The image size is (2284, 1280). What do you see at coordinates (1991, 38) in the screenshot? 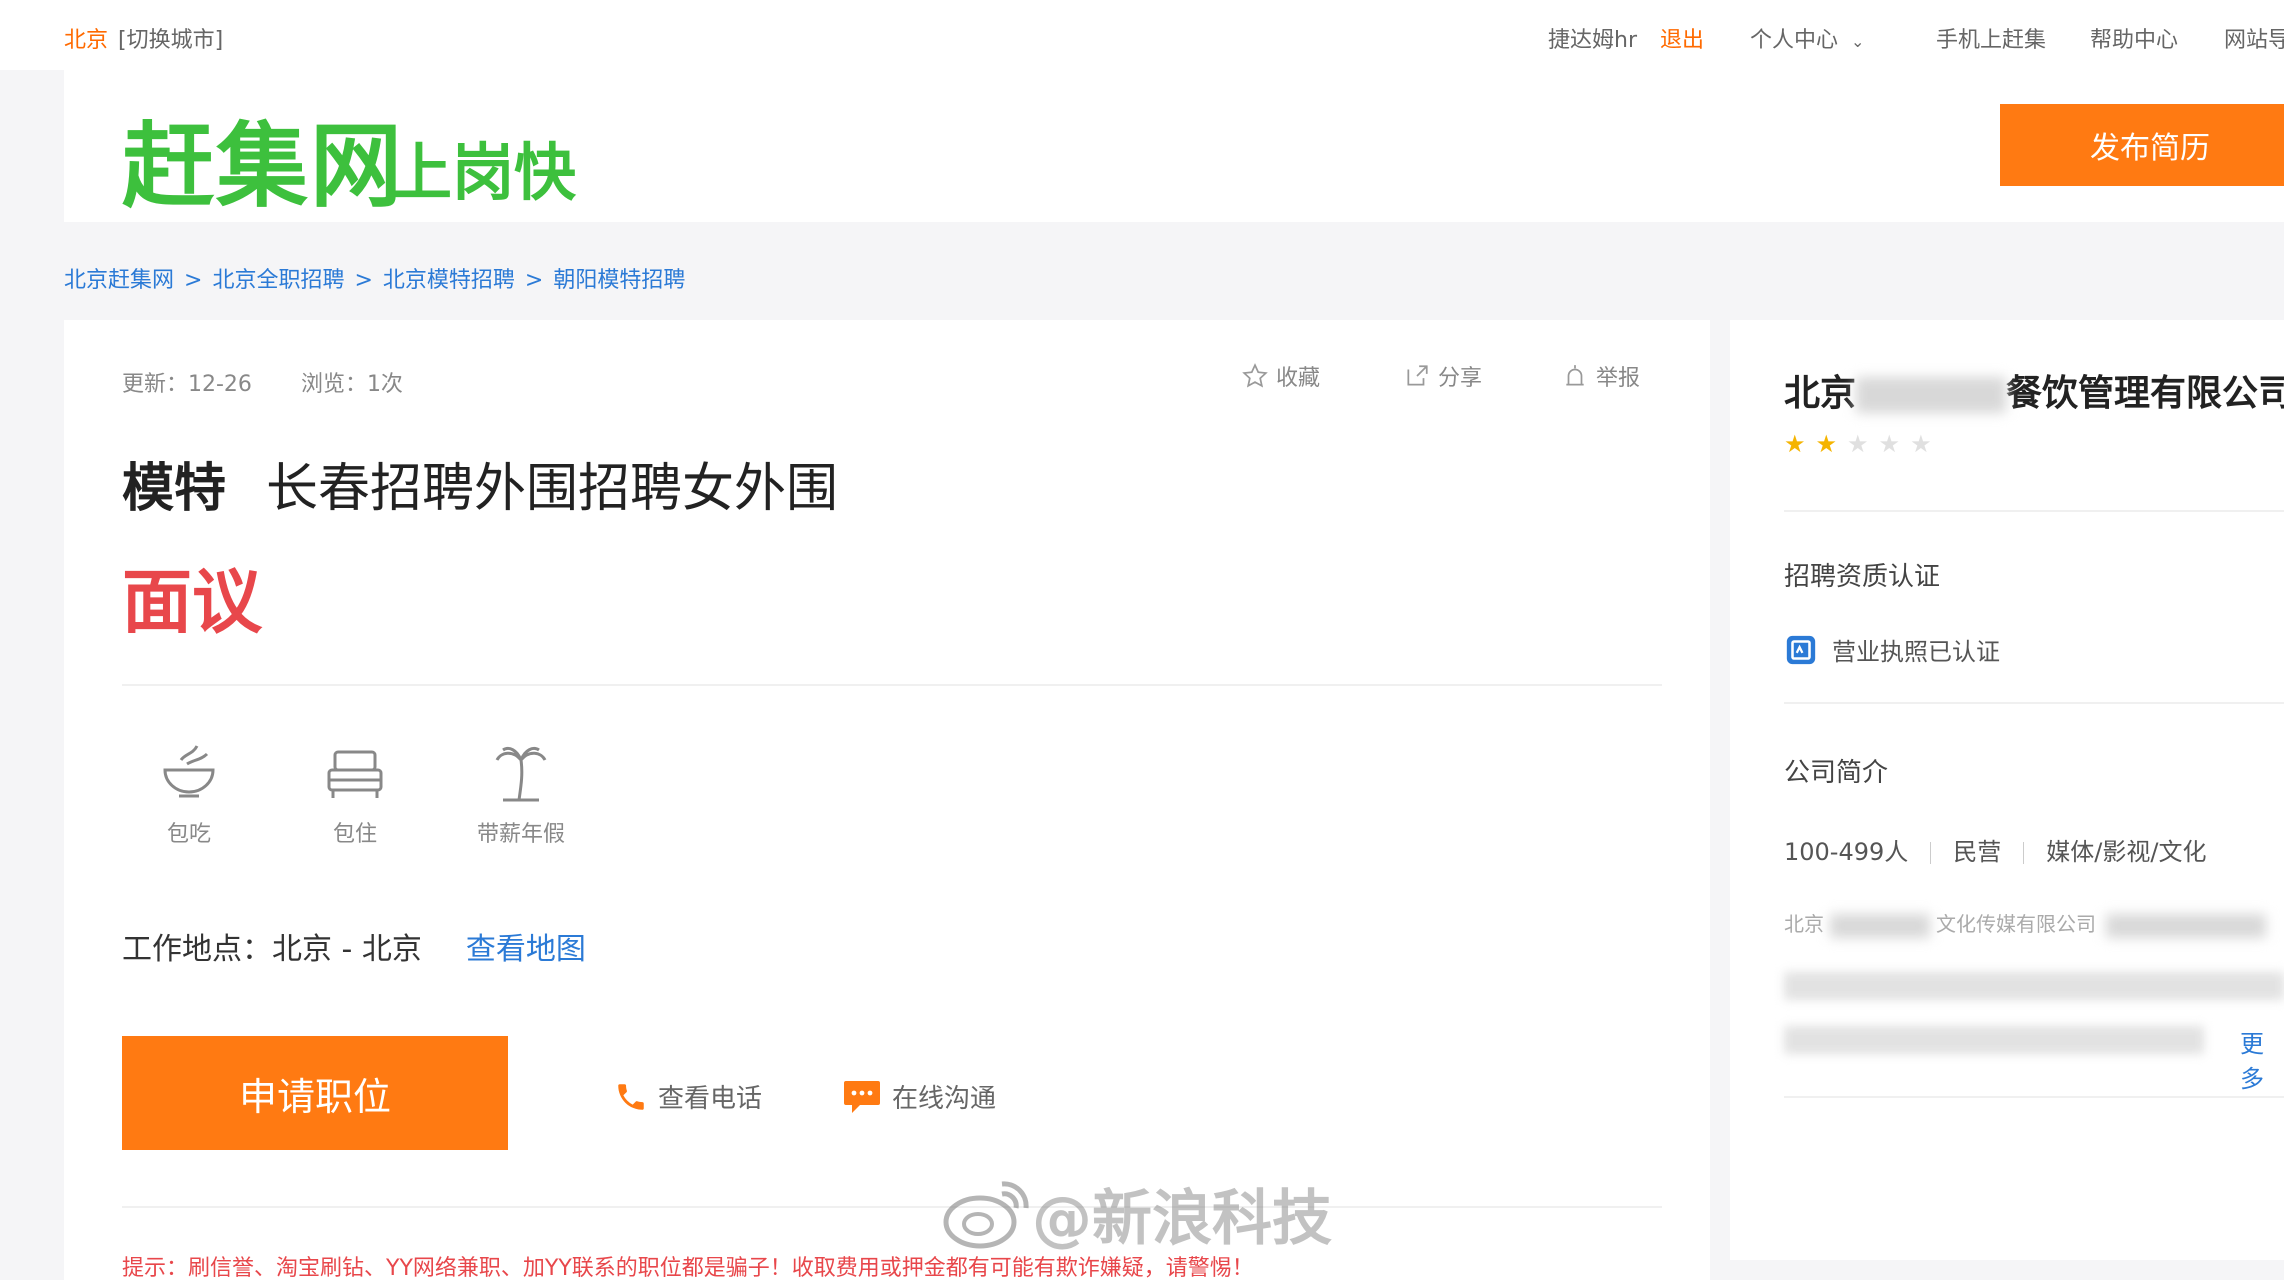
I see `mobile-link: 手机上赶集` at bounding box center [1991, 38].